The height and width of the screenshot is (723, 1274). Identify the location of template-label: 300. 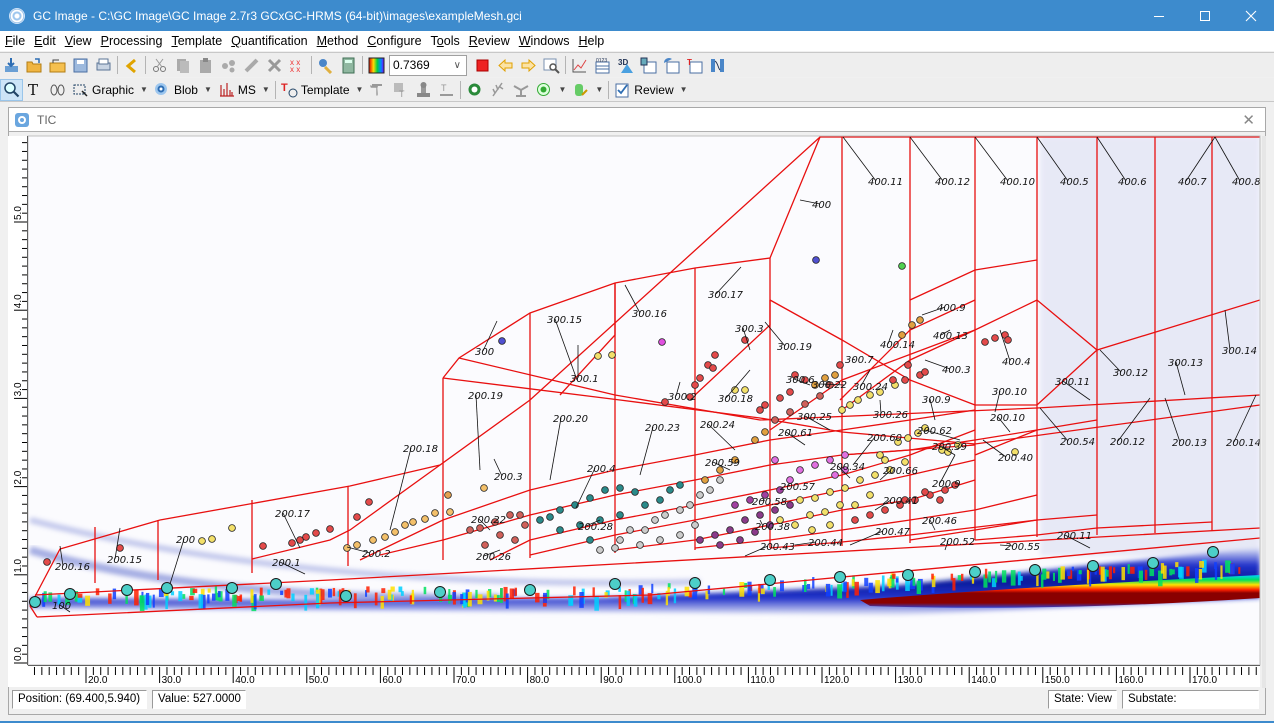
(484, 352).